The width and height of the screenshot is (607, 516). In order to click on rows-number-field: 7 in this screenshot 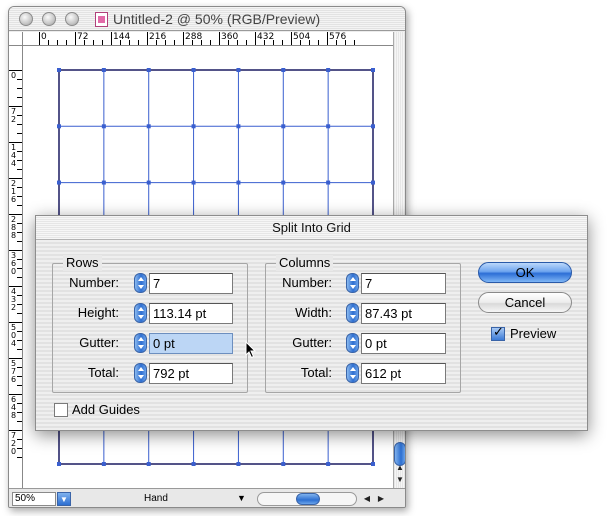, I will do `click(191, 283)`.